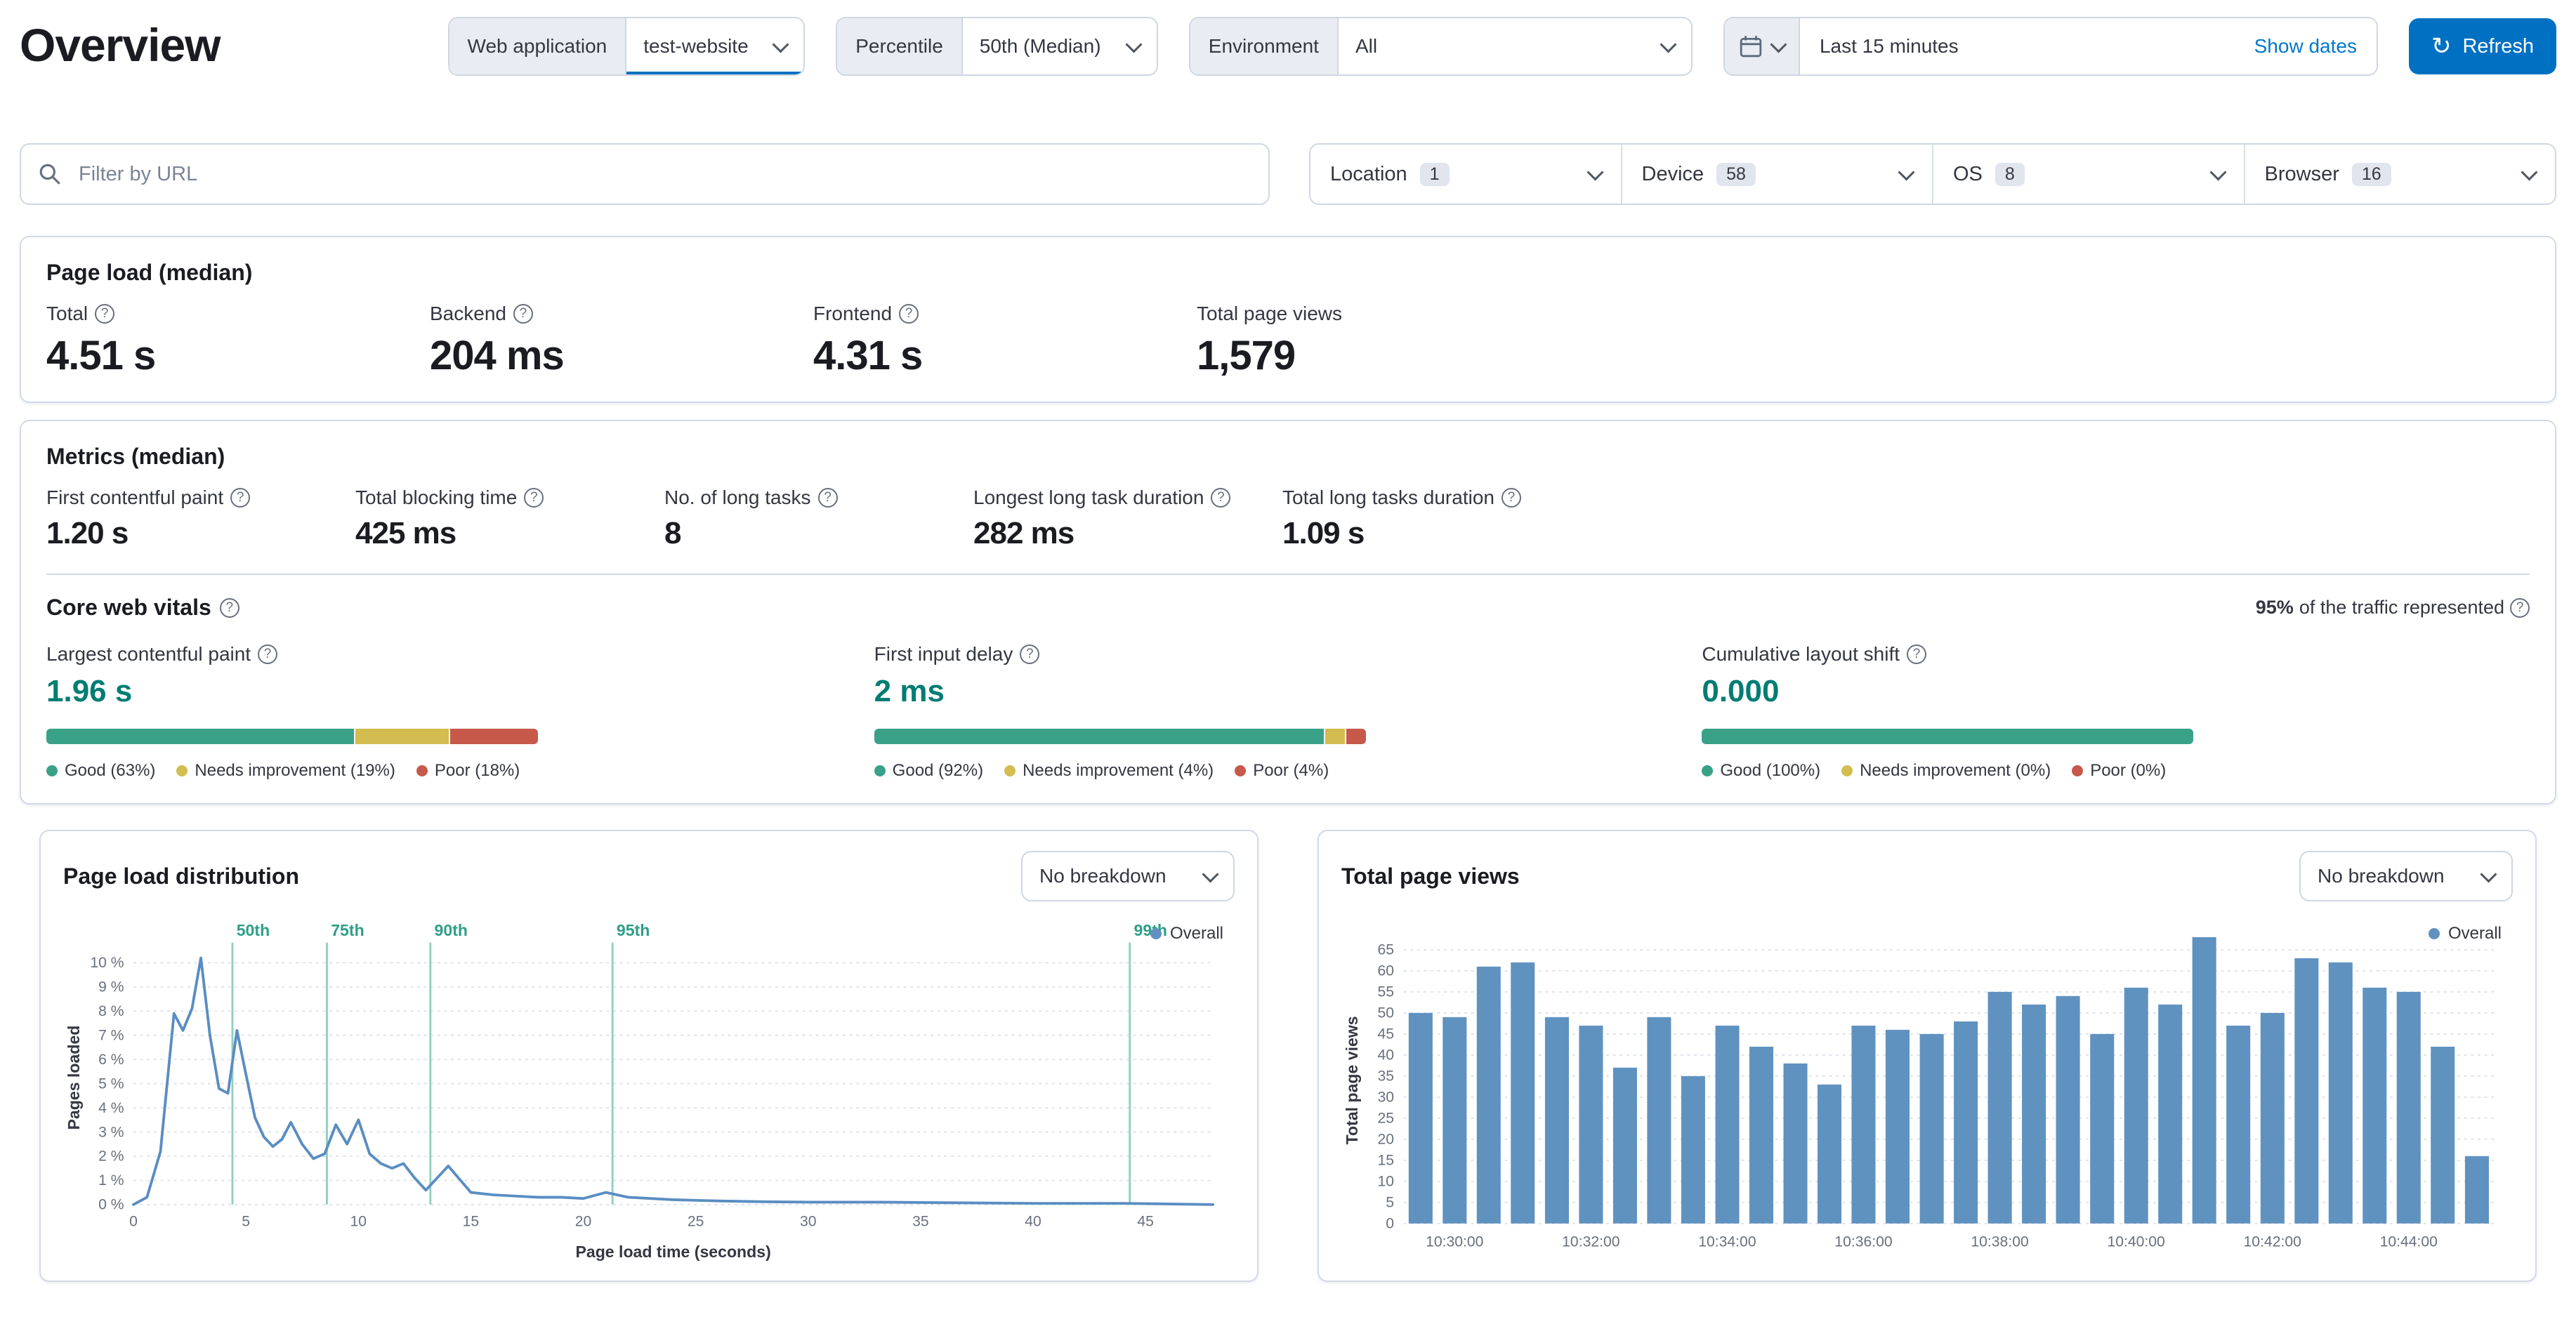  What do you see at coordinates (538, 46) in the screenshot?
I see `web-application-label: Web application` at bounding box center [538, 46].